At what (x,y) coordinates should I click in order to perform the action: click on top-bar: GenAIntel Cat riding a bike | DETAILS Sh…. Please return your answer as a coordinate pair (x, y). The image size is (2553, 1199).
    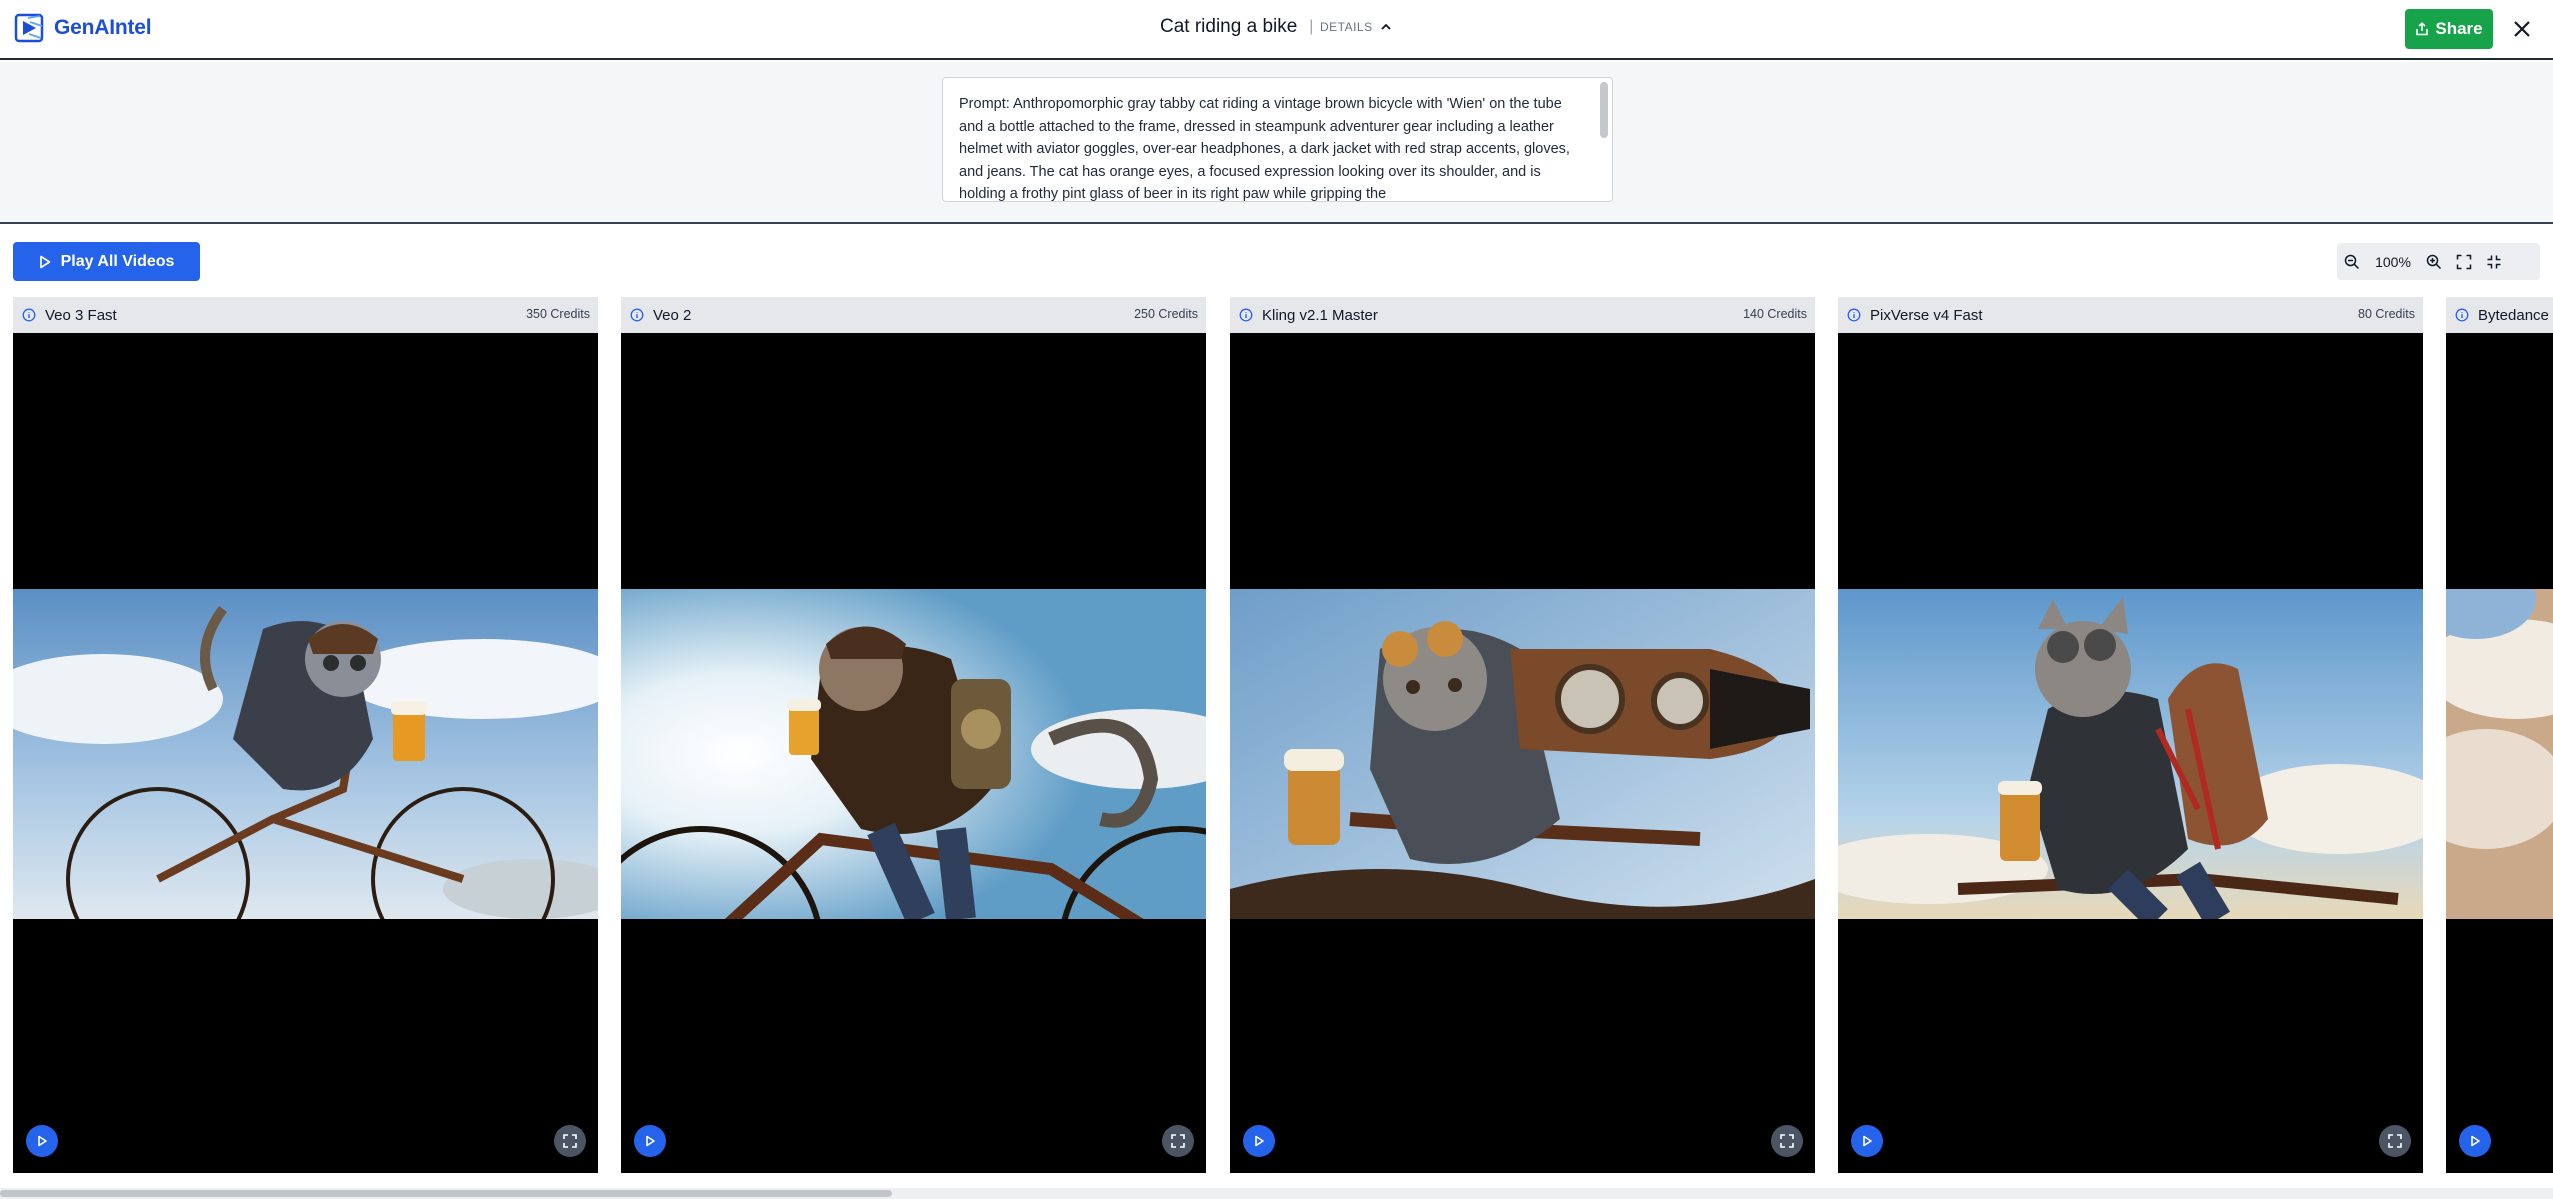
    Looking at the image, I should click on (1276, 30).